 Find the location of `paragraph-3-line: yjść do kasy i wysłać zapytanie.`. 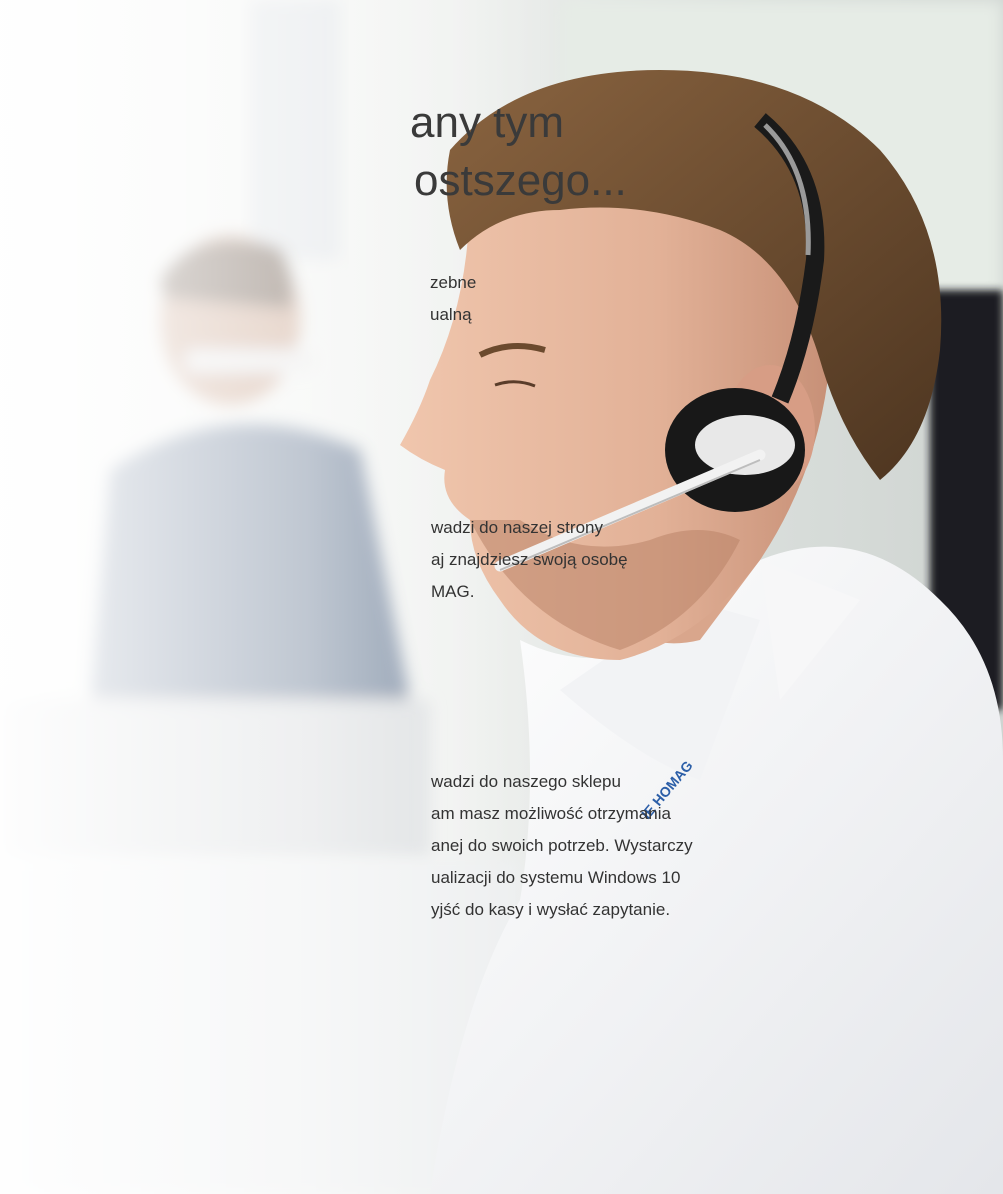

paragraph-3-line: yjść do kasy i wysłać zapytanie. is located at coordinates (551, 909).